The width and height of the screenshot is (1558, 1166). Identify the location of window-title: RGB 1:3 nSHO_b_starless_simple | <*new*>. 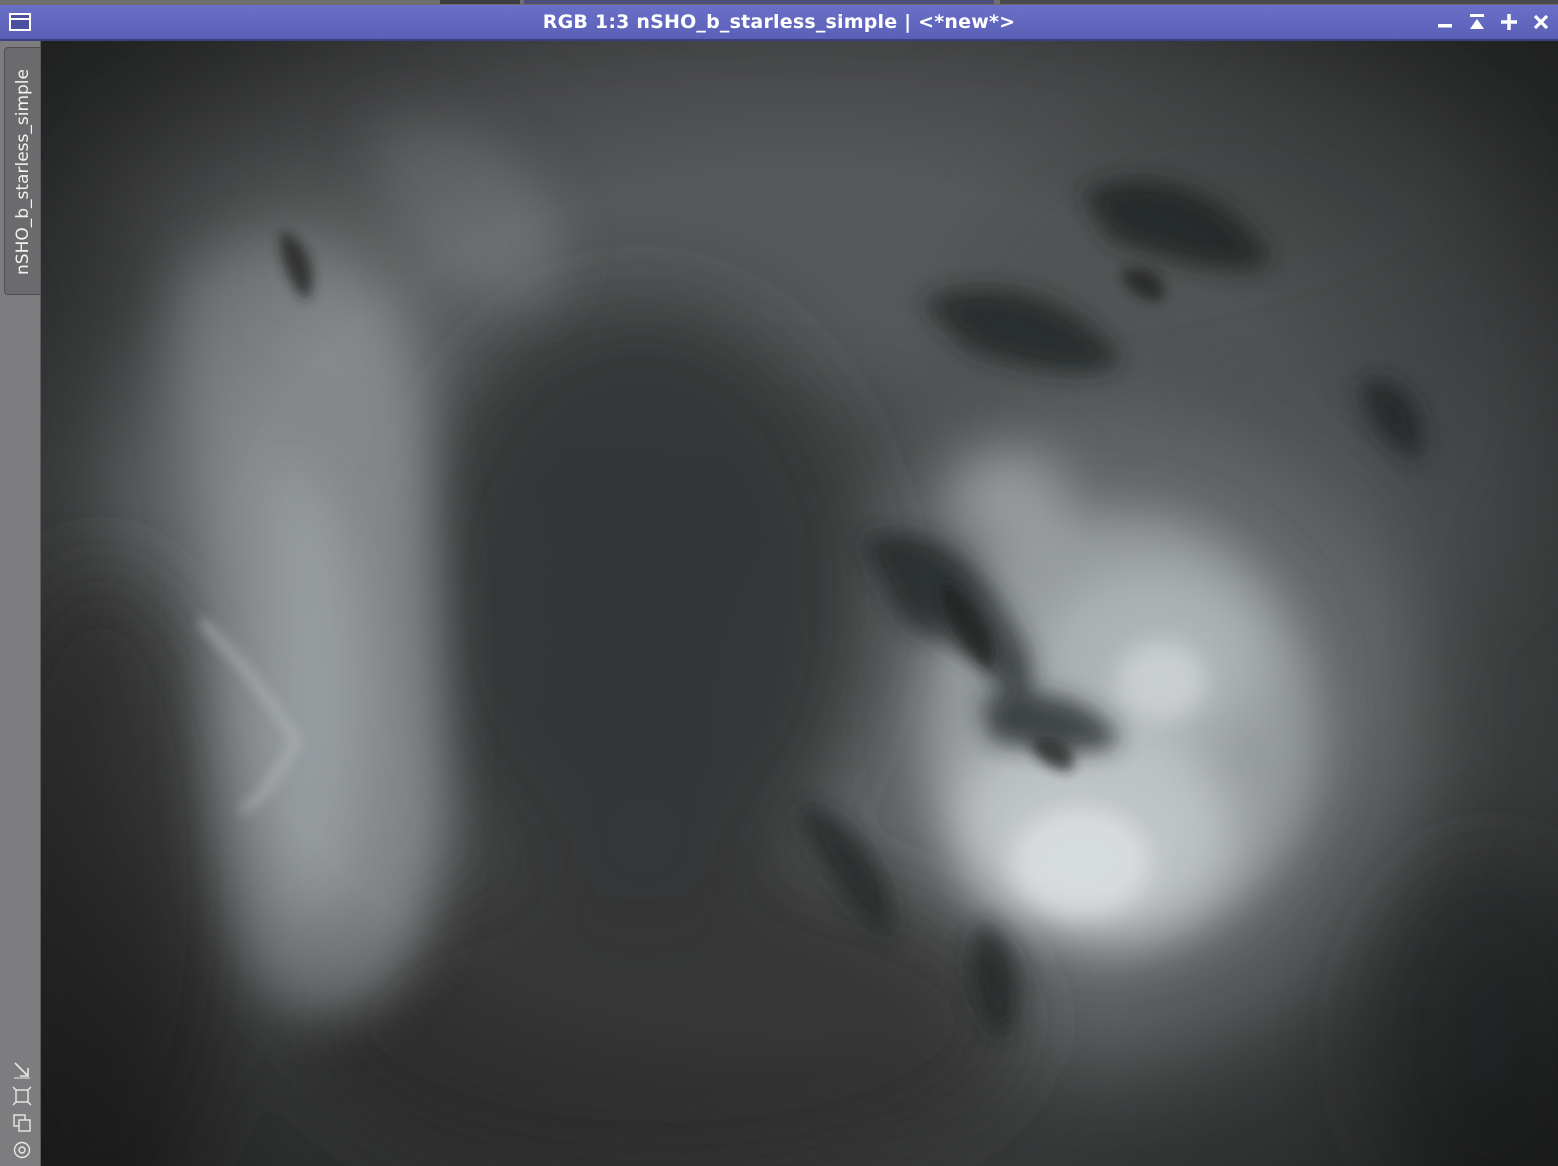
(779, 22).